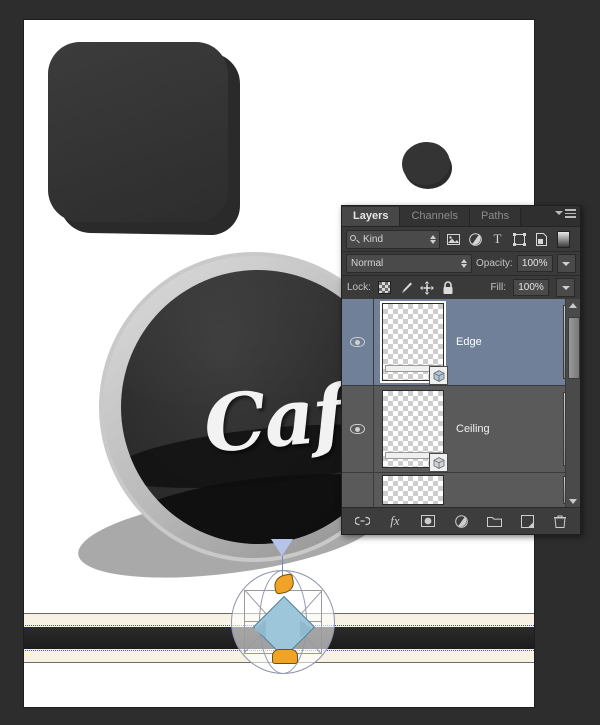 The height and width of the screenshot is (725, 600). Describe the element at coordinates (359, 287) in the screenshot. I see `lock-label: Lock:` at that location.